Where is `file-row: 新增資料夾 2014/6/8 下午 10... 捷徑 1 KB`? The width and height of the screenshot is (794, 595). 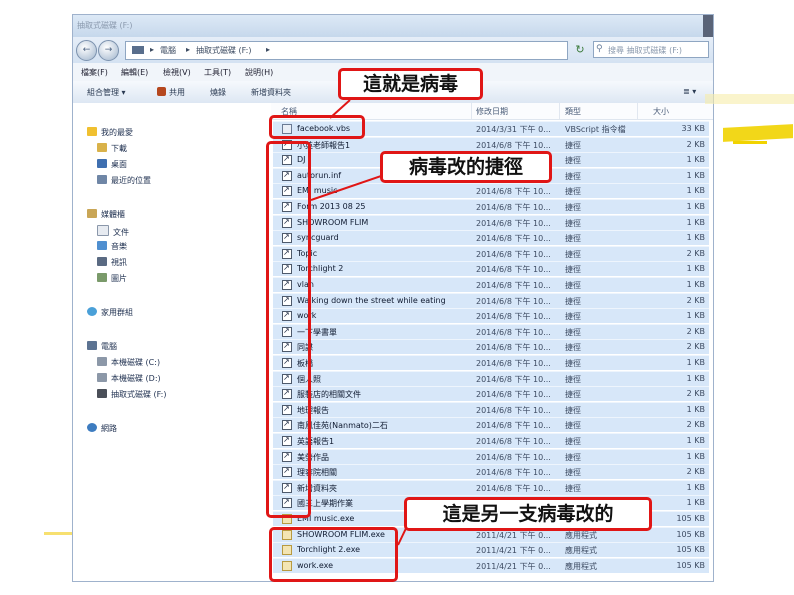 file-row: 新增資料夾 2014/6/8 下午 10... 捷徑 1 KB is located at coordinates (491, 487).